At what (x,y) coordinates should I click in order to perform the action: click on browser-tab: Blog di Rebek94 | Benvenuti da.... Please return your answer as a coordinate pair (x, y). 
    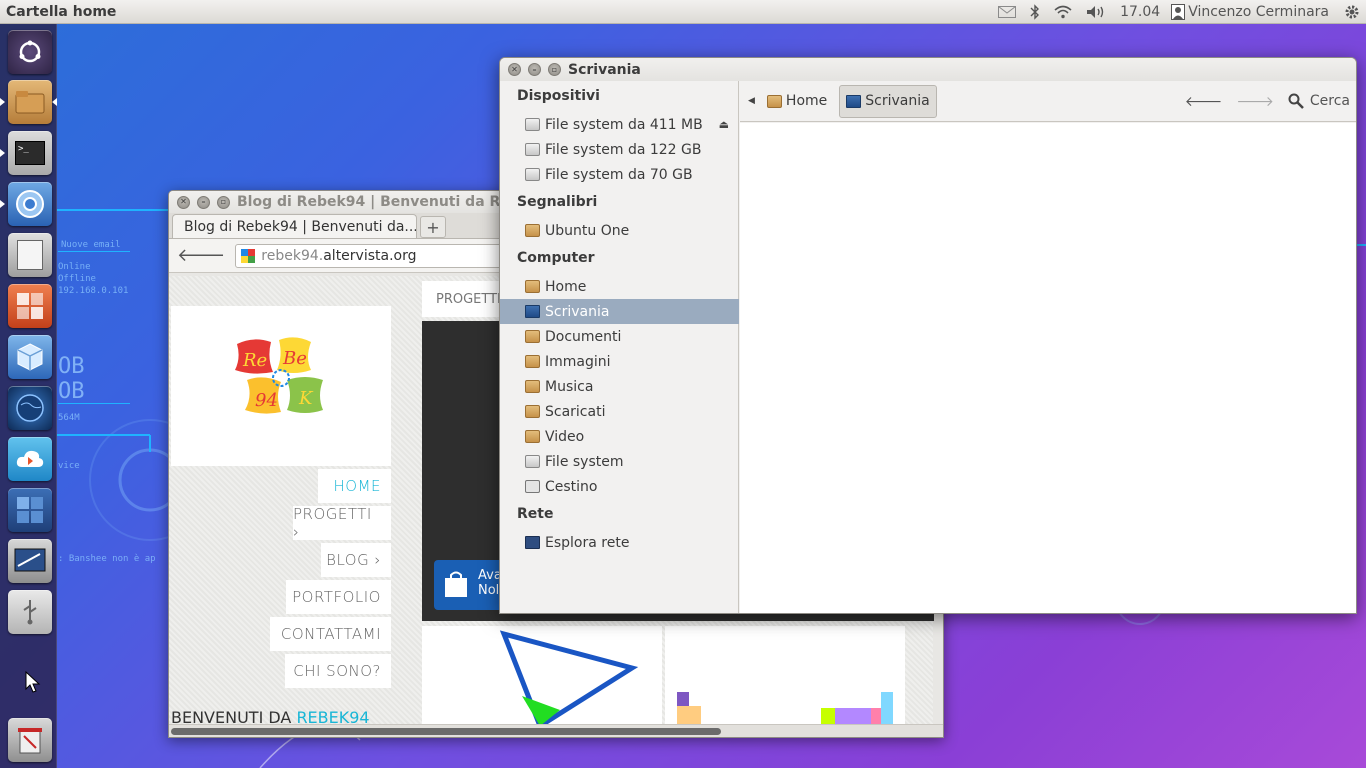
    Looking at the image, I should click on (294, 226).